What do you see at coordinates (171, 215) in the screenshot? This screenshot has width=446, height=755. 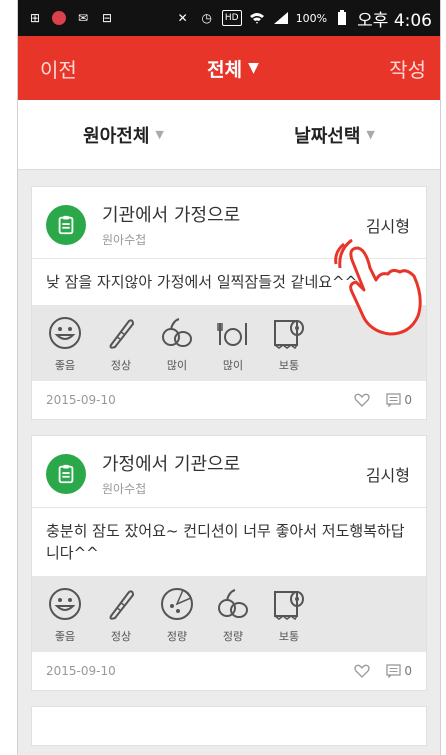 I see `post-title: 기관에서 가정으로` at bounding box center [171, 215].